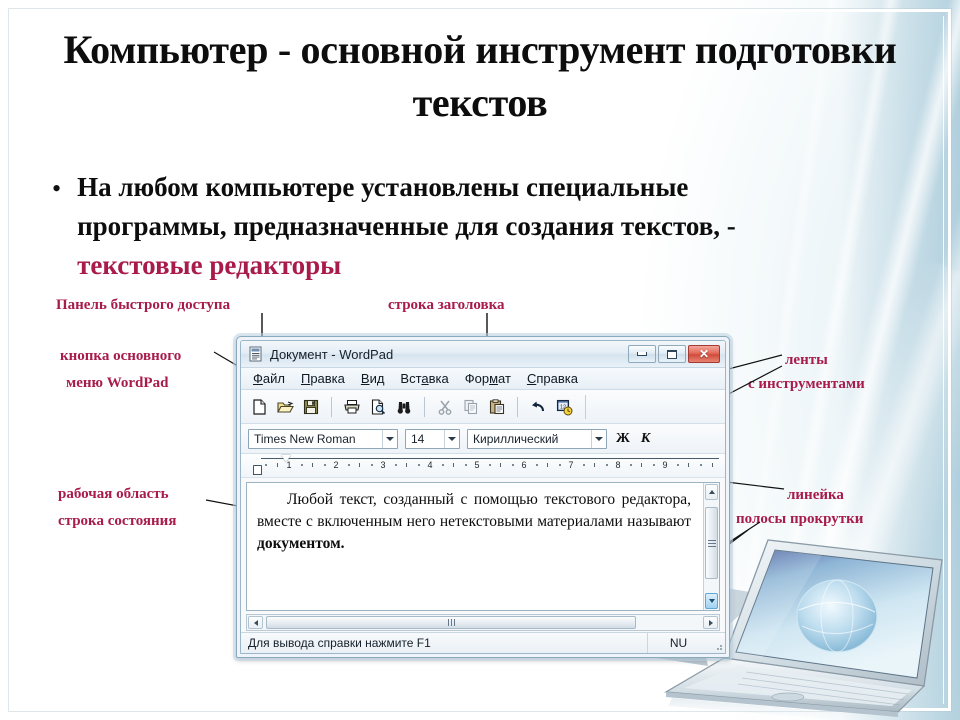 Image resolution: width=960 pixels, height=720 pixels. What do you see at coordinates (432, 438) in the screenshot?
I see `font-size-combobox: 14` at bounding box center [432, 438].